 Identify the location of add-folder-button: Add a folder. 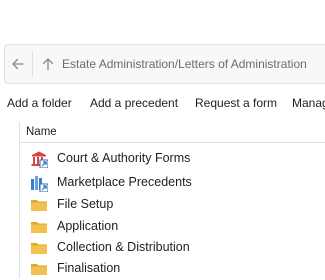
(39, 103).